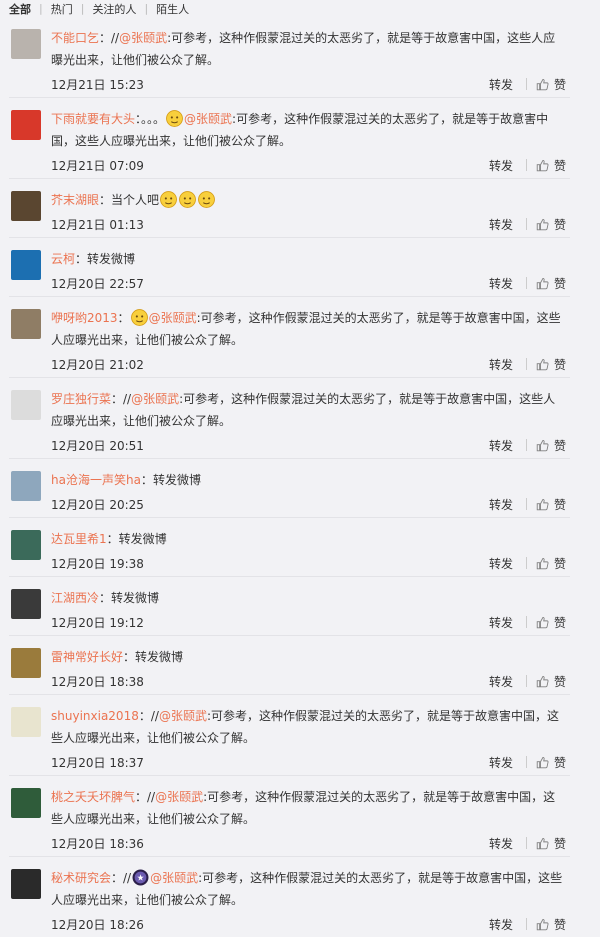  Describe the element at coordinates (93, 119) in the screenshot. I see `username-link: 下雨就要有大头` at that location.